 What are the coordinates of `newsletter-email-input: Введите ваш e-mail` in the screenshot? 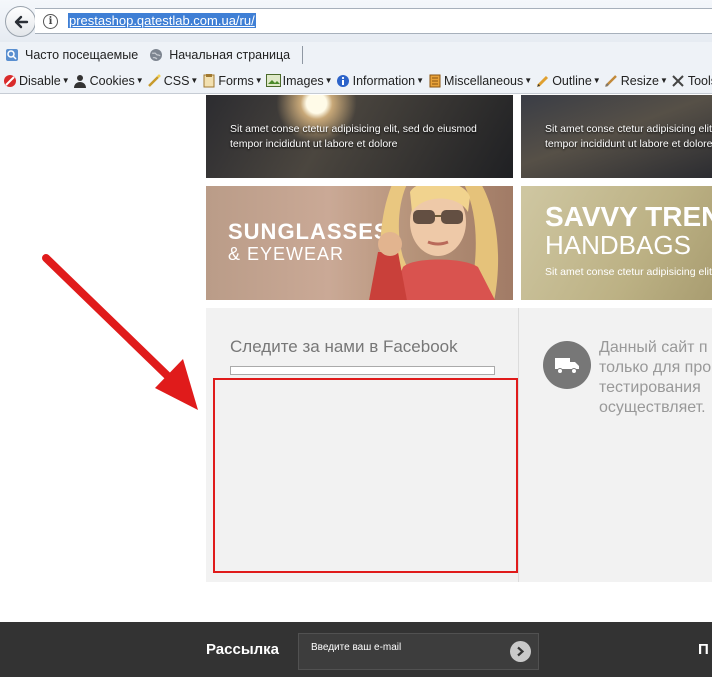 It's located at (418, 651).